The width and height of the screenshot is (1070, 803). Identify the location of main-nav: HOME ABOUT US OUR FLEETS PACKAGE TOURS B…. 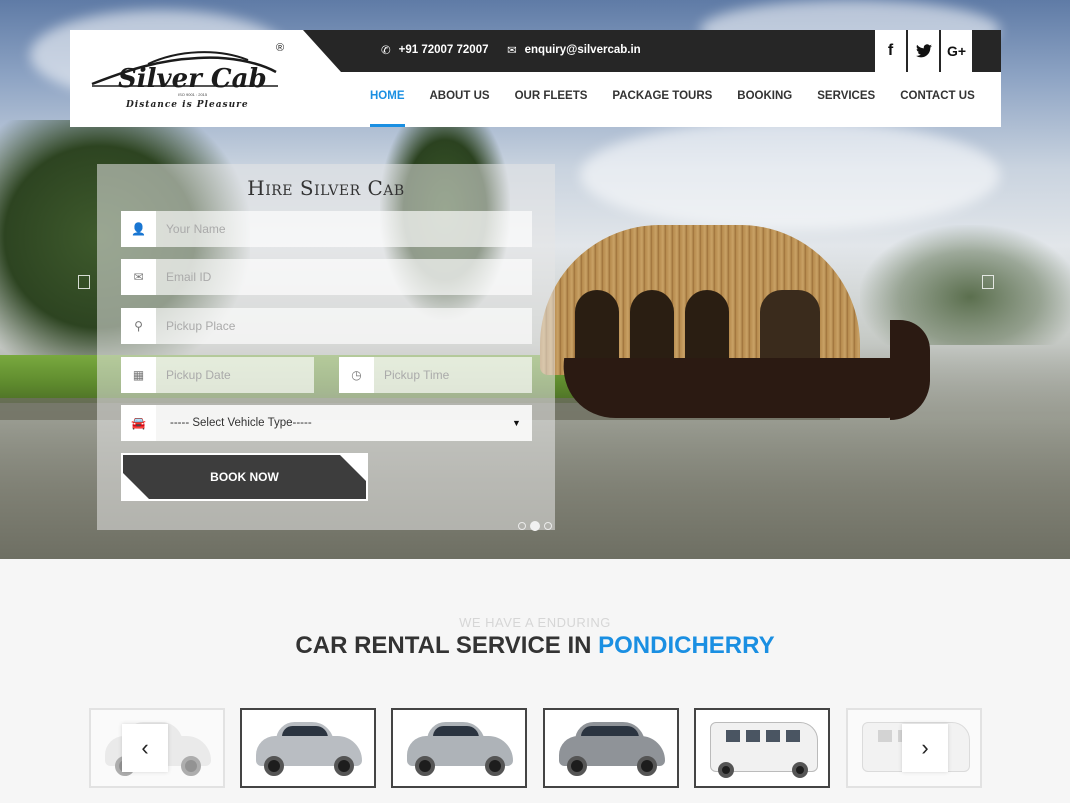
(685, 108).